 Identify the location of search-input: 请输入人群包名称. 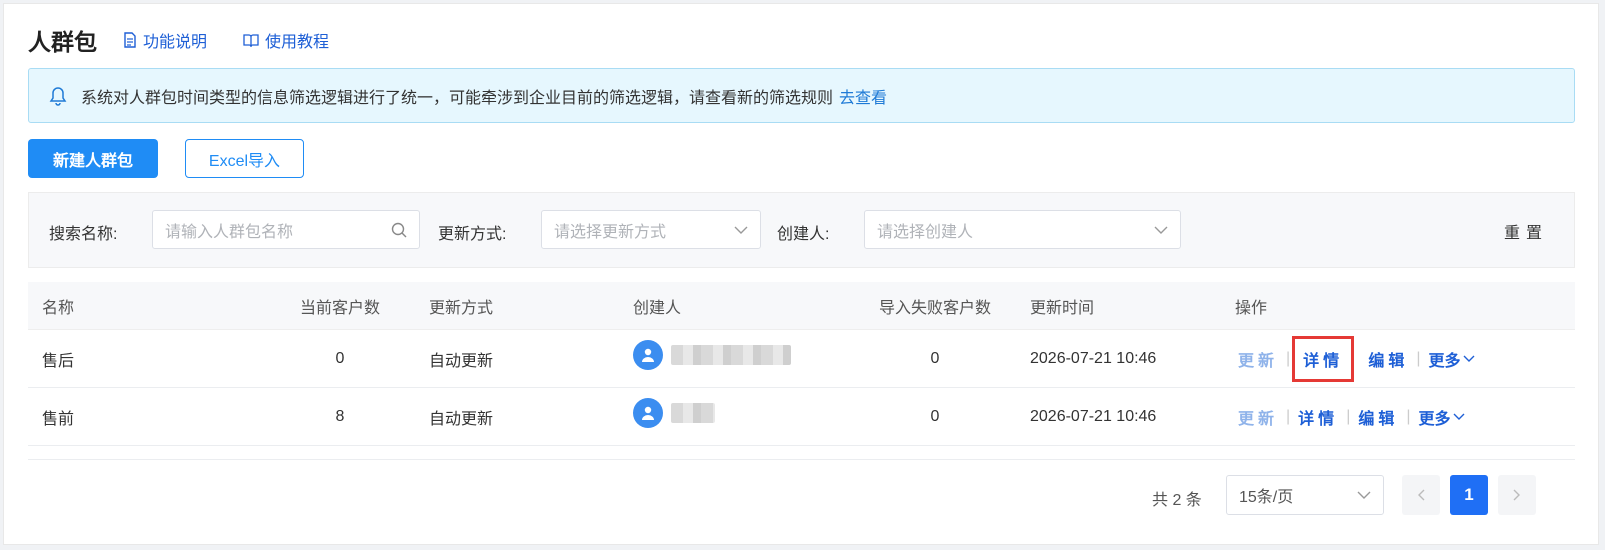
(286, 229).